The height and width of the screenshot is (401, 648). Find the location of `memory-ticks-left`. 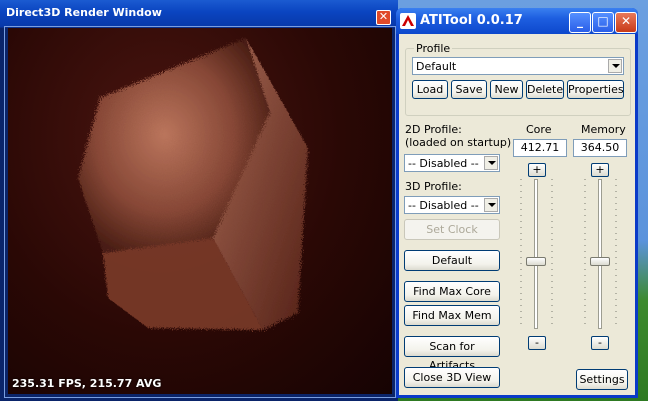

memory-ticks-left is located at coordinates (585, 254).